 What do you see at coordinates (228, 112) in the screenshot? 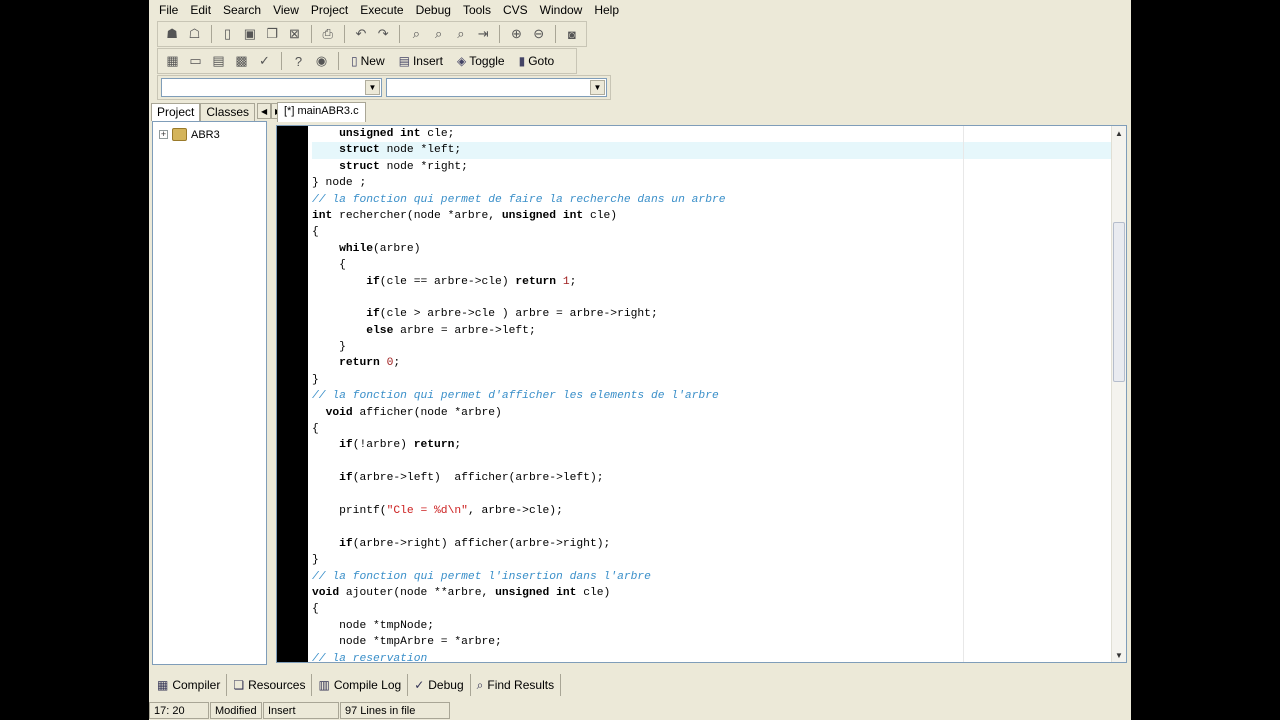
I see `tab-classes: Classes` at bounding box center [228, 112].